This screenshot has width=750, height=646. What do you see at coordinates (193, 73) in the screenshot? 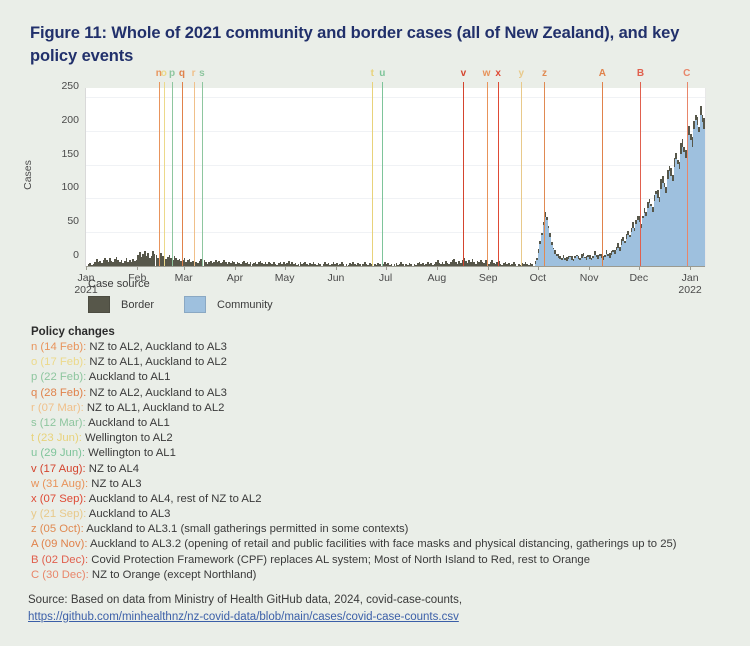
I see `event-marker-label-r: r` at bounding box center [193, 73].